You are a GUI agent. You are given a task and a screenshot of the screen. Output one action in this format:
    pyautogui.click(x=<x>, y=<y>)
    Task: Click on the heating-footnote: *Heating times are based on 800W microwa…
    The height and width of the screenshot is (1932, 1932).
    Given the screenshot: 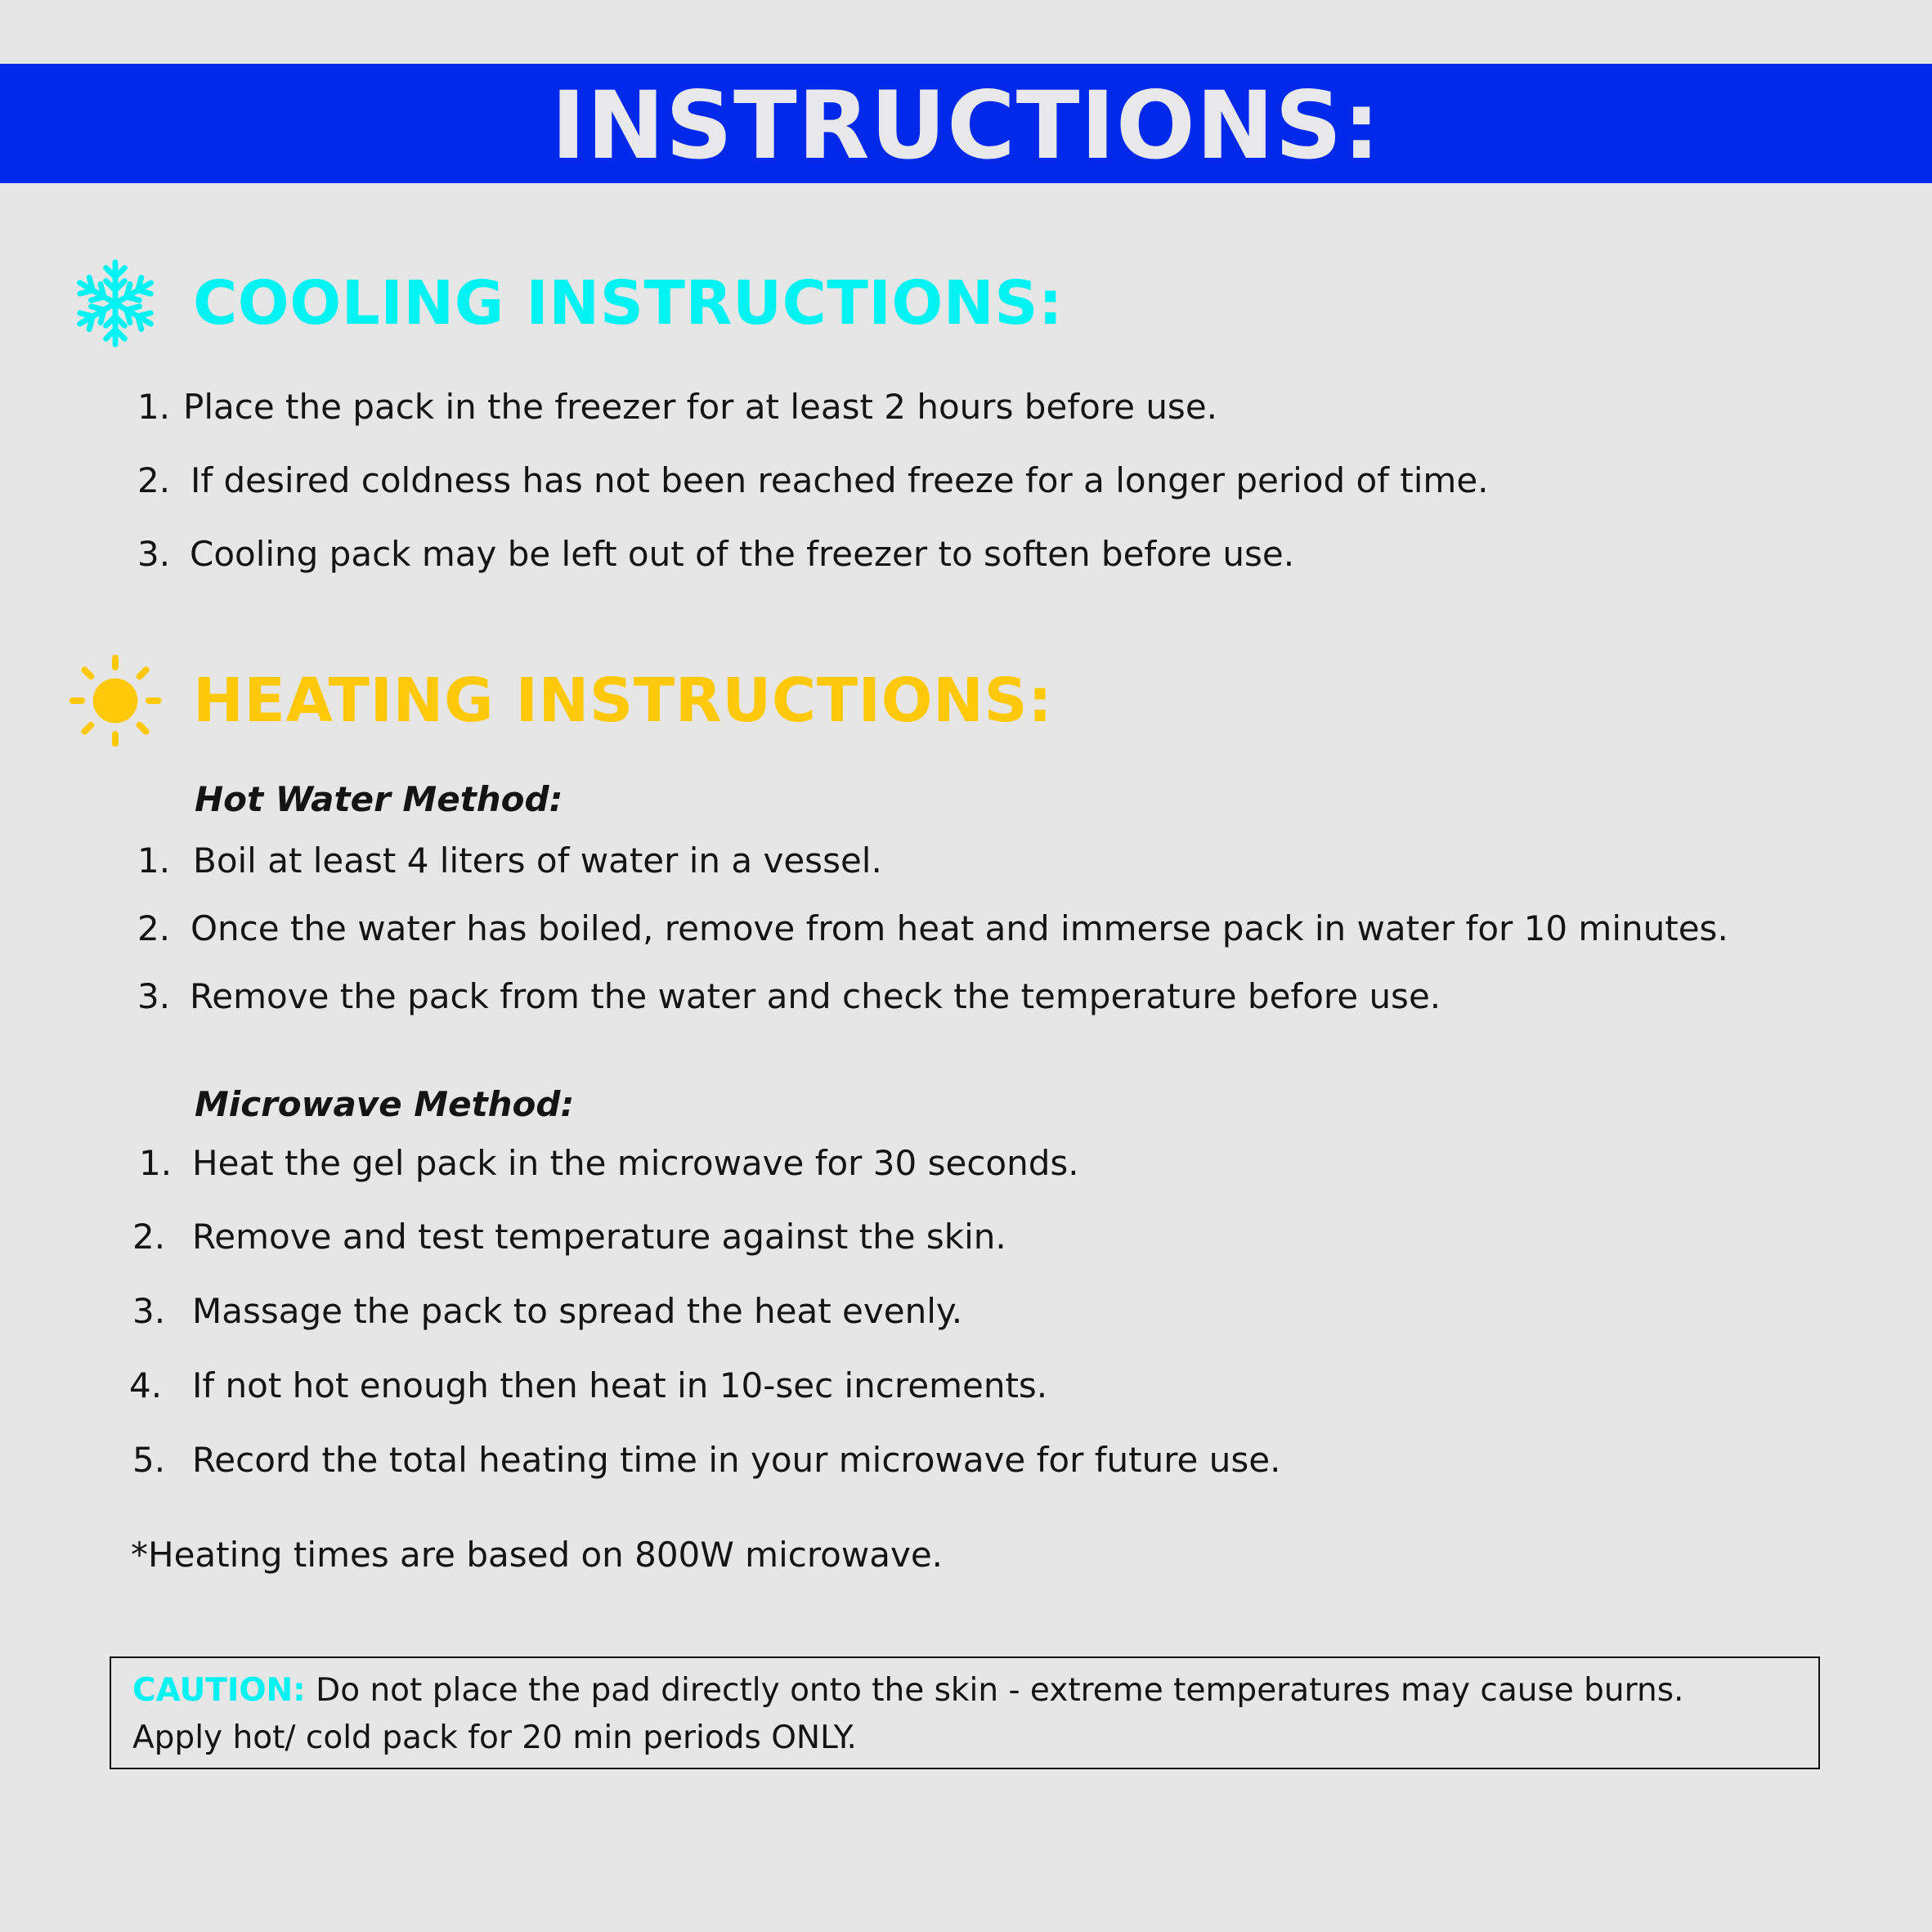 What is the action you would take?
    pyautogui.click(x=537, y=1555)
    